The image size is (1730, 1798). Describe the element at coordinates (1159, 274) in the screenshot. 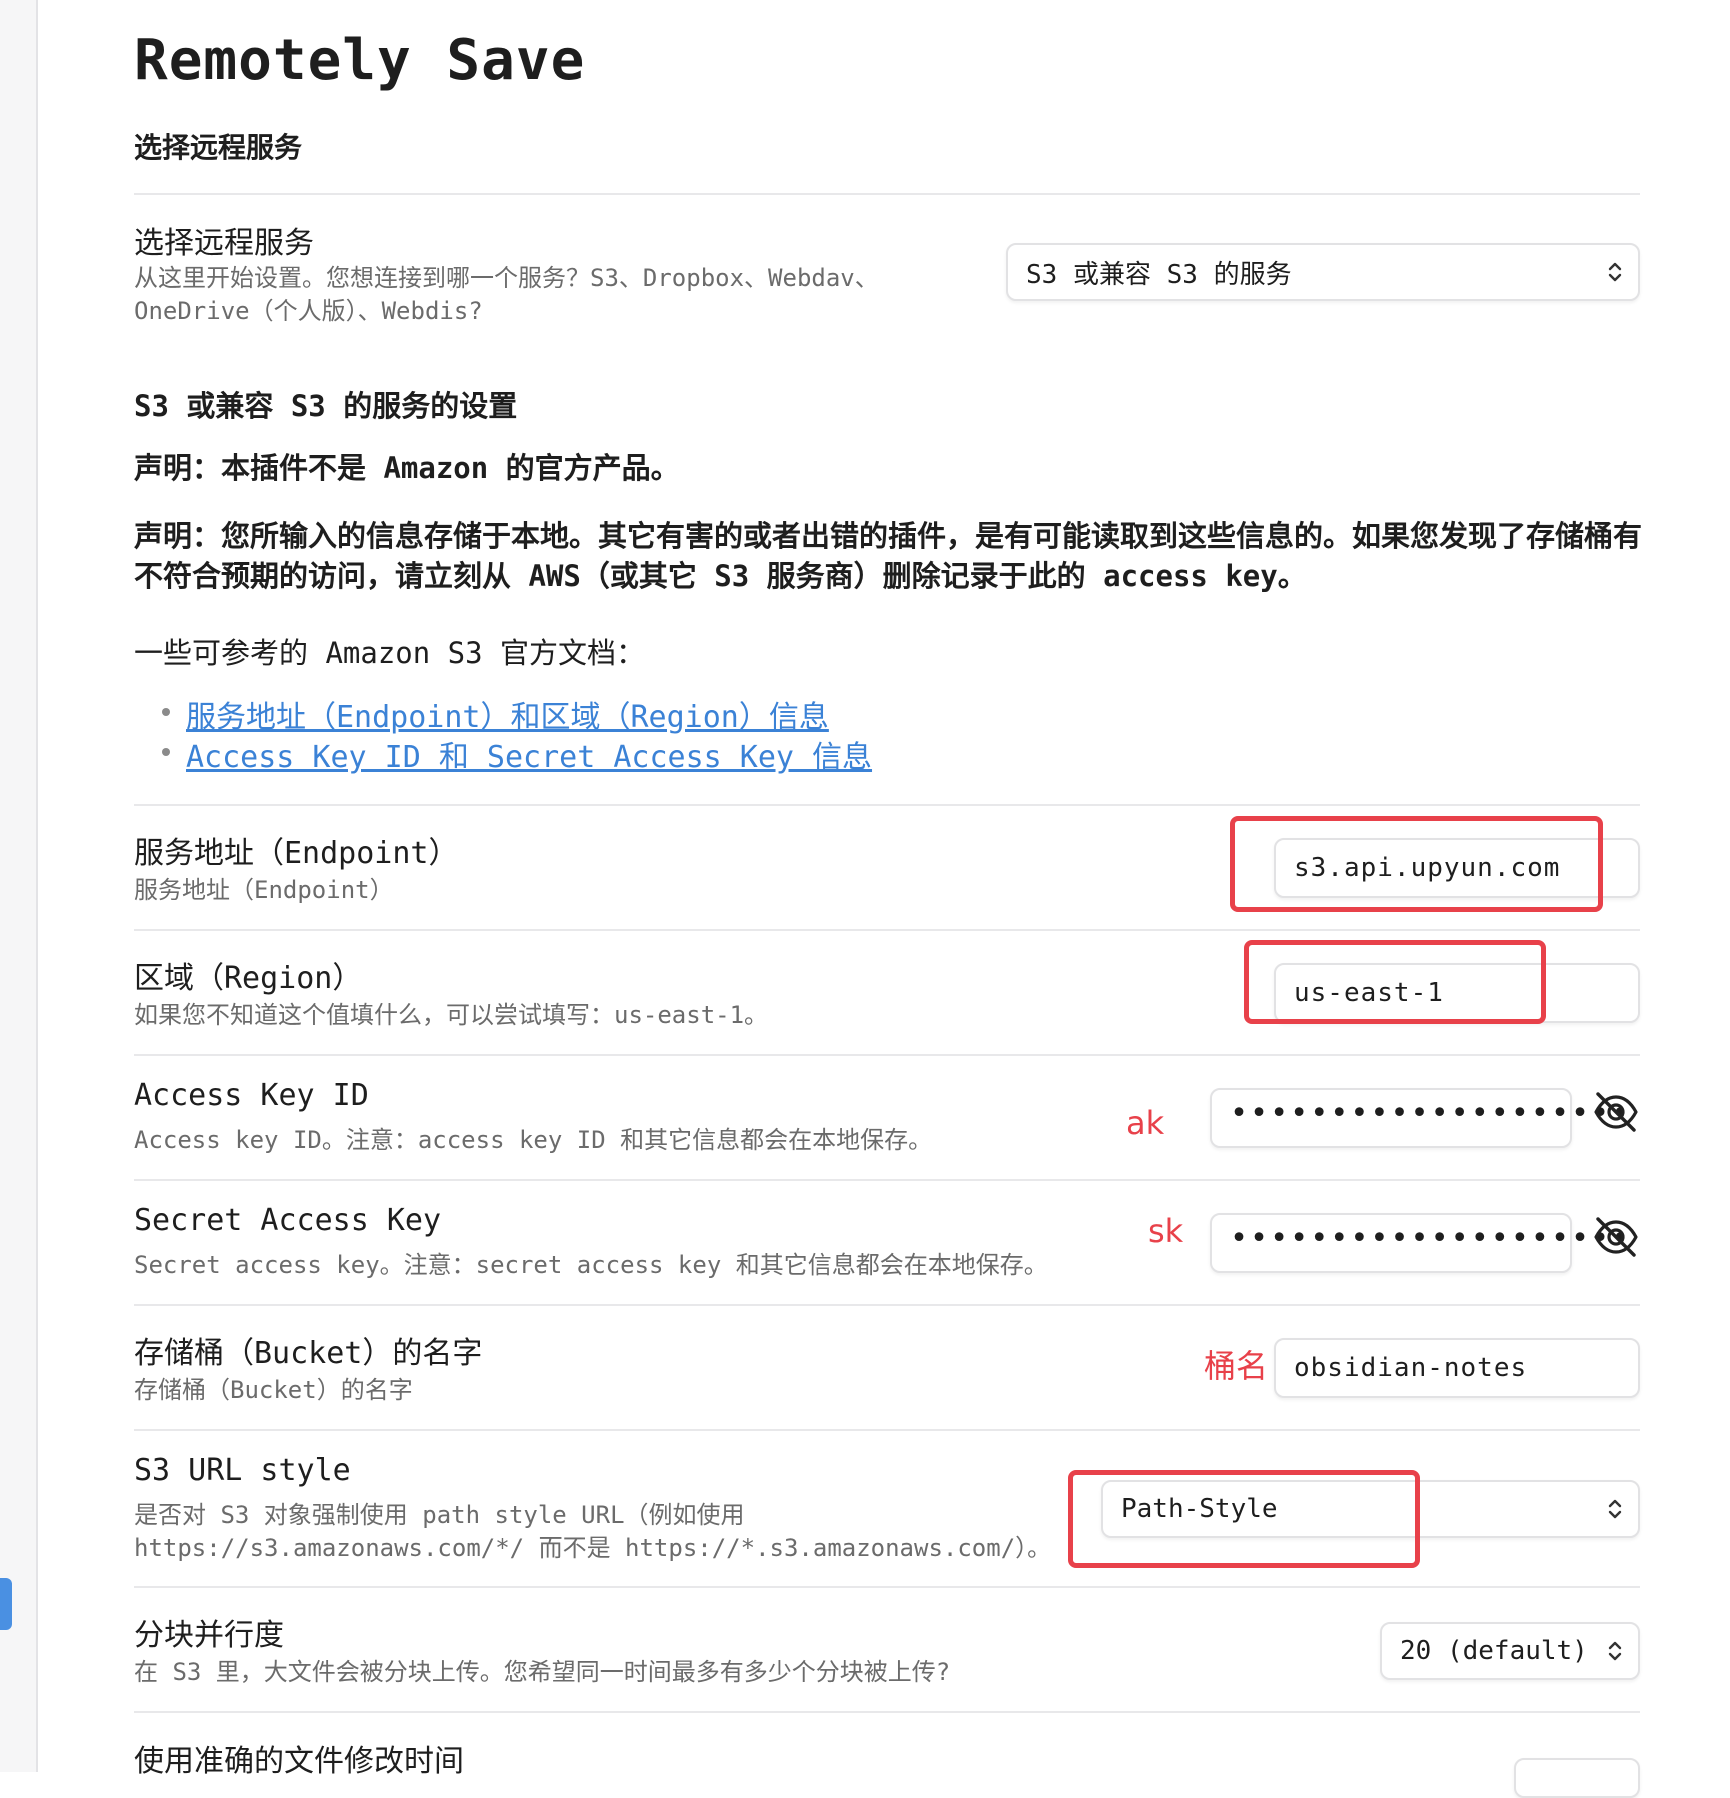

I see `service-select-value: S3 或兼容 S3 的服务` at that location.